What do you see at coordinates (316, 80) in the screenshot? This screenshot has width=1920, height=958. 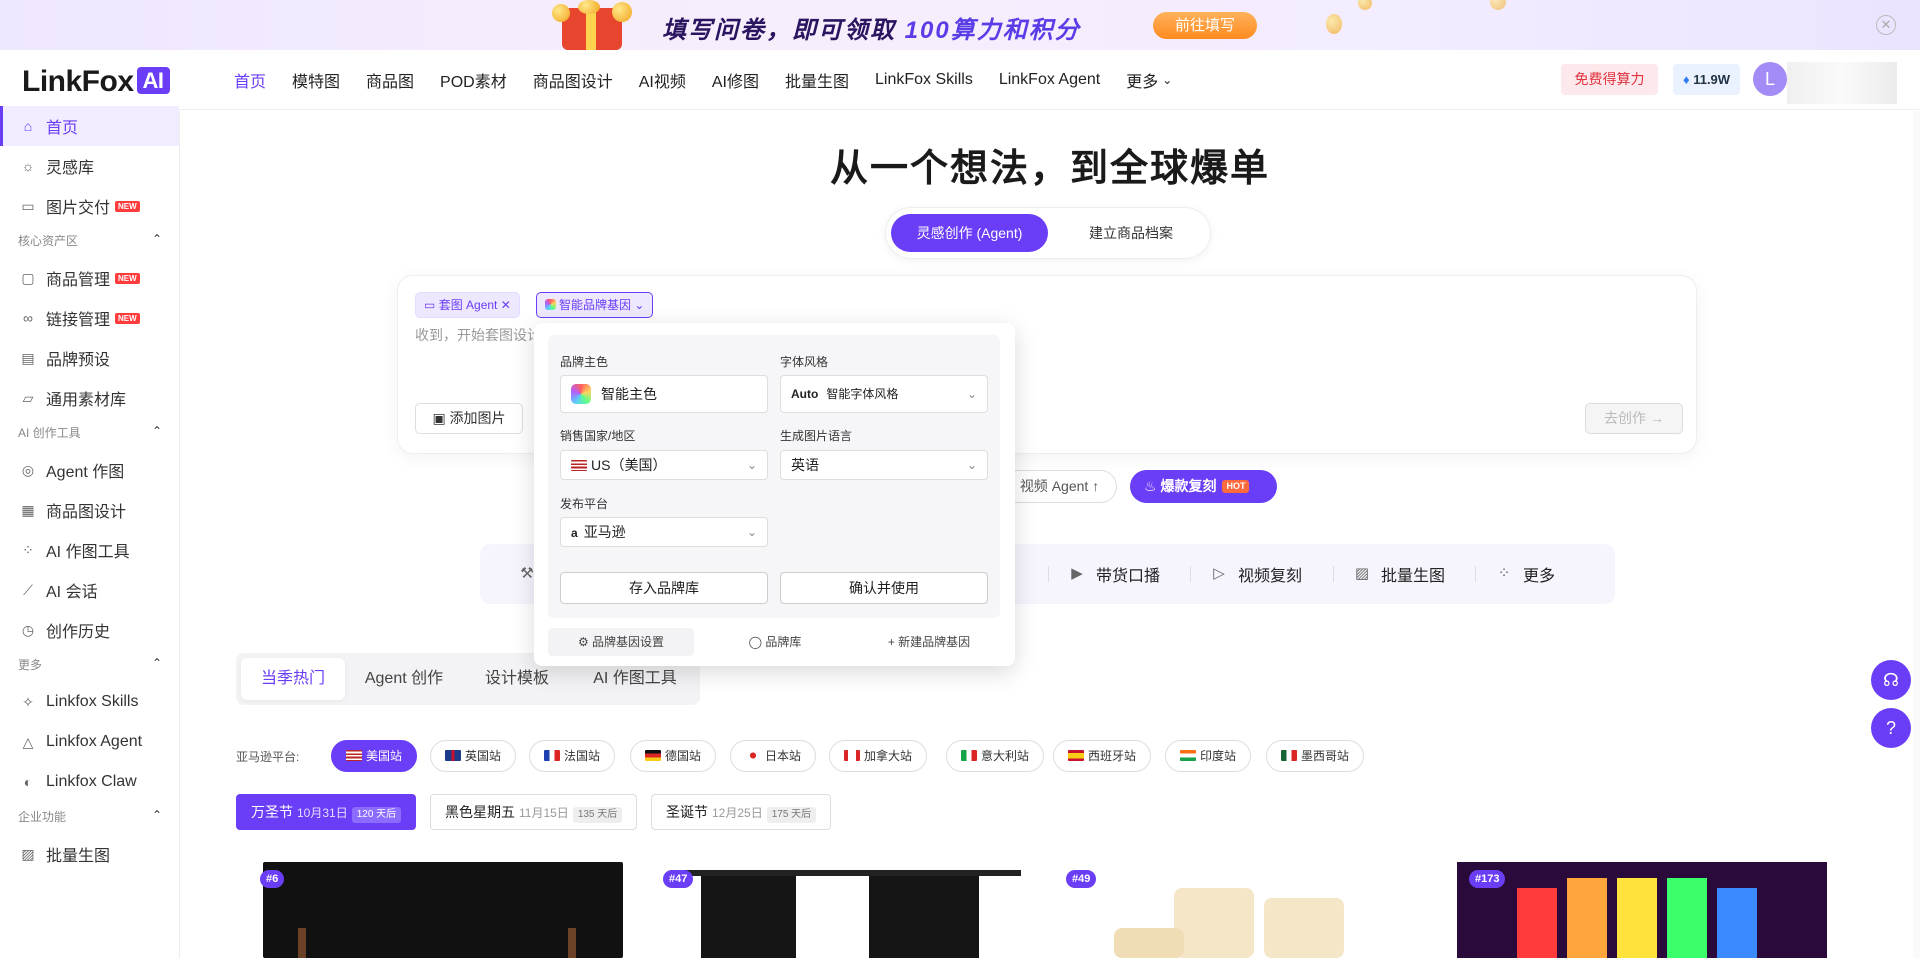 I see `nav-item: 模特图` at bounding box center [316, 80].